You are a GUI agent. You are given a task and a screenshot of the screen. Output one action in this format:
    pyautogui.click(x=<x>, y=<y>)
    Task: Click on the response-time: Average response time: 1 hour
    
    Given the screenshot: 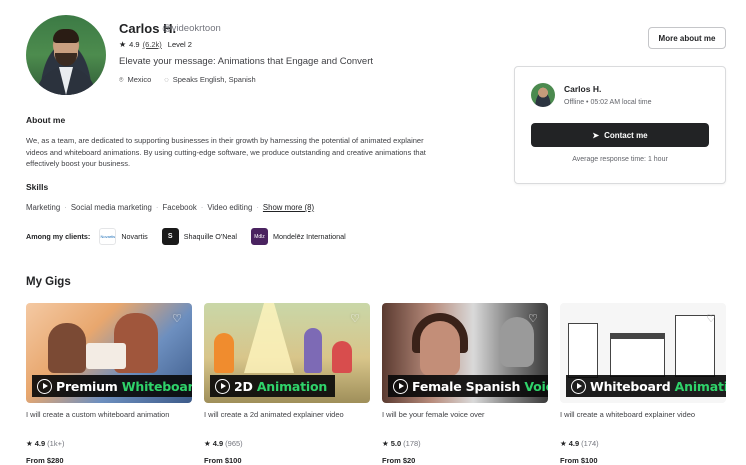 What is the action you would take?
    pyautogui.click(x=620, y=159)
    